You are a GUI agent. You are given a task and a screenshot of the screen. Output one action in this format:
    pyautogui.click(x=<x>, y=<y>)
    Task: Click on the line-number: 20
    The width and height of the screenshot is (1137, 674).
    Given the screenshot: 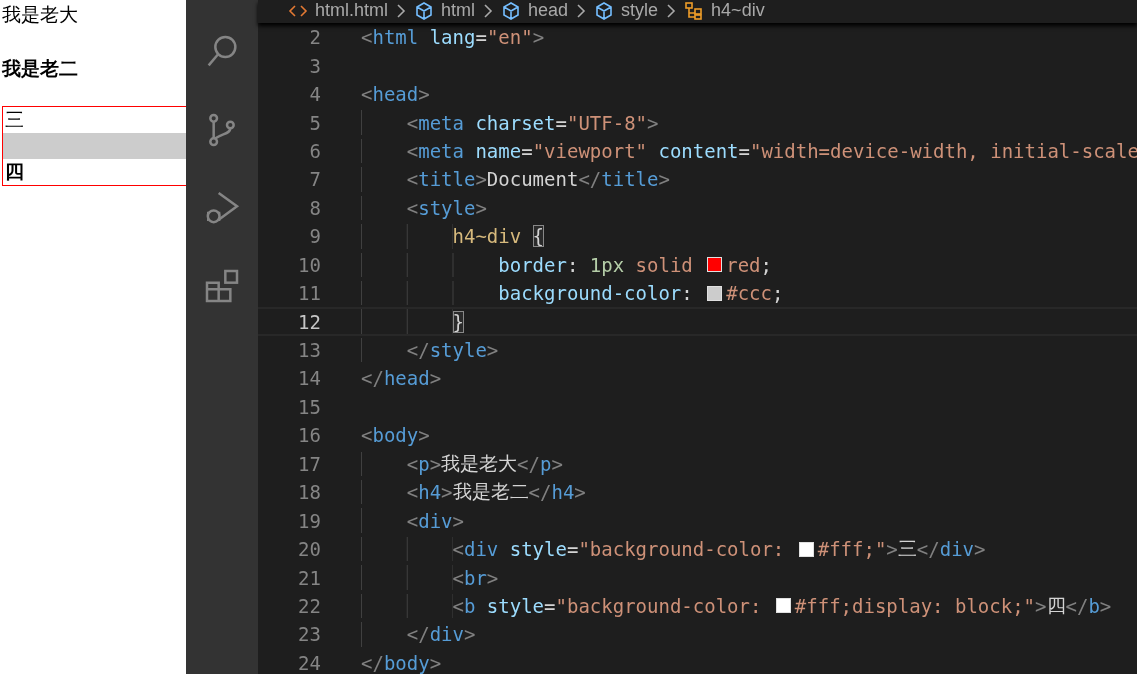 What is the action you would take?
    pyautogui.click(x=309, y=549)
    